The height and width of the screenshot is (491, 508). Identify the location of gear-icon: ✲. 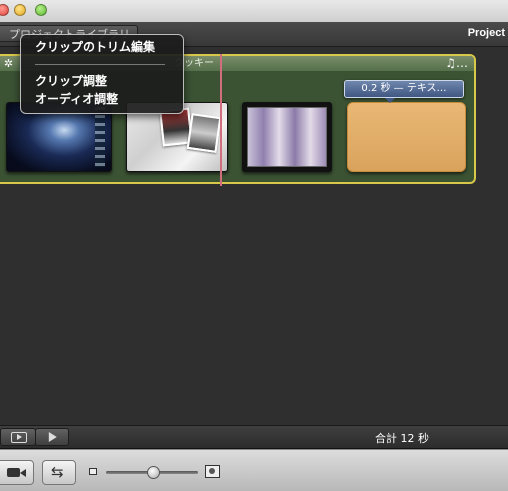
(8, 63).